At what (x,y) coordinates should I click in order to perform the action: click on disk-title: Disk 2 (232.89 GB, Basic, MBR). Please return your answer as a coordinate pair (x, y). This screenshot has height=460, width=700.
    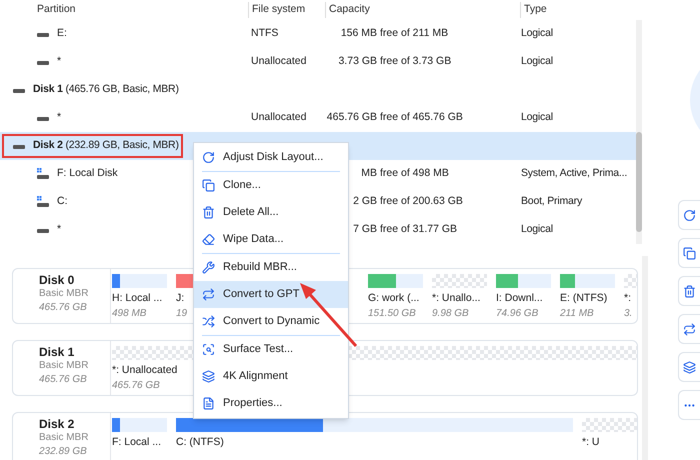
    Looking at the image, I should click on (106, 146).